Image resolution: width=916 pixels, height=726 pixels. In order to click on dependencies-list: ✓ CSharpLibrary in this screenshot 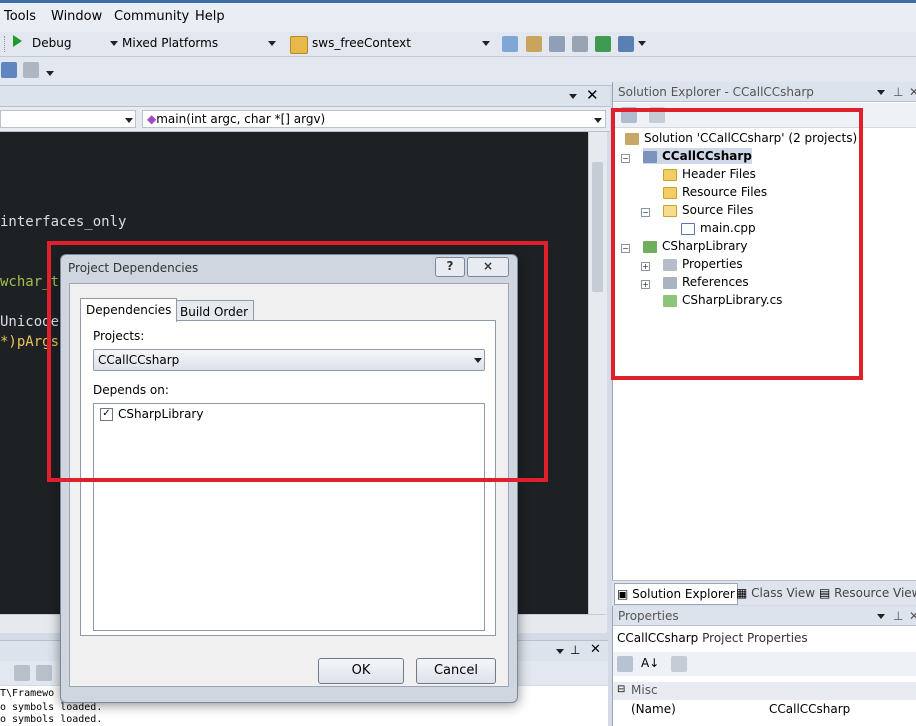, I will do `click(289, 517)`.